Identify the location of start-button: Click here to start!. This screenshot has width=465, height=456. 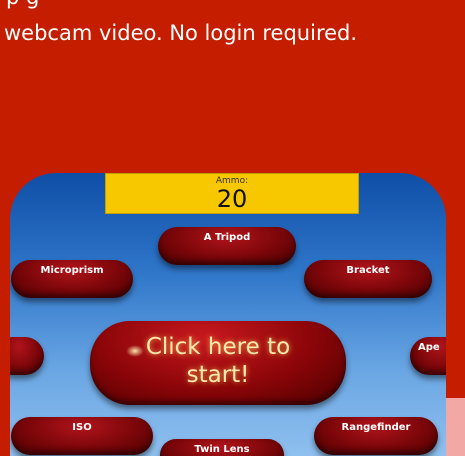
(218, 363).